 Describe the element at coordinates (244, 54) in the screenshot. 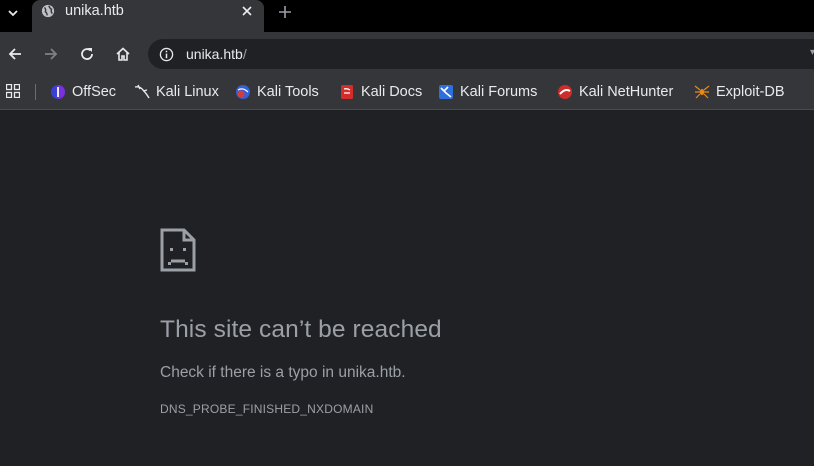

I see `url-path: /` at that location.